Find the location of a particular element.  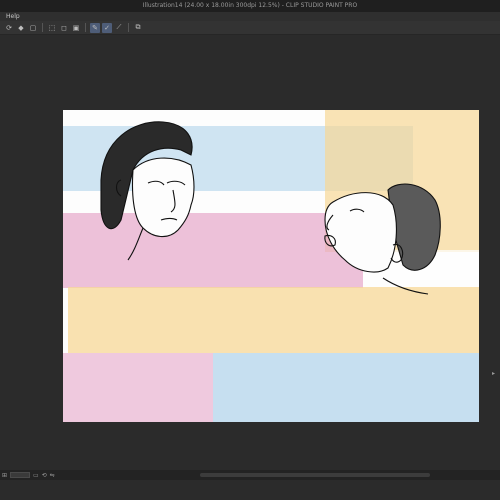

invert-selection-icon: ▣ is located at coordinates (76, 28).